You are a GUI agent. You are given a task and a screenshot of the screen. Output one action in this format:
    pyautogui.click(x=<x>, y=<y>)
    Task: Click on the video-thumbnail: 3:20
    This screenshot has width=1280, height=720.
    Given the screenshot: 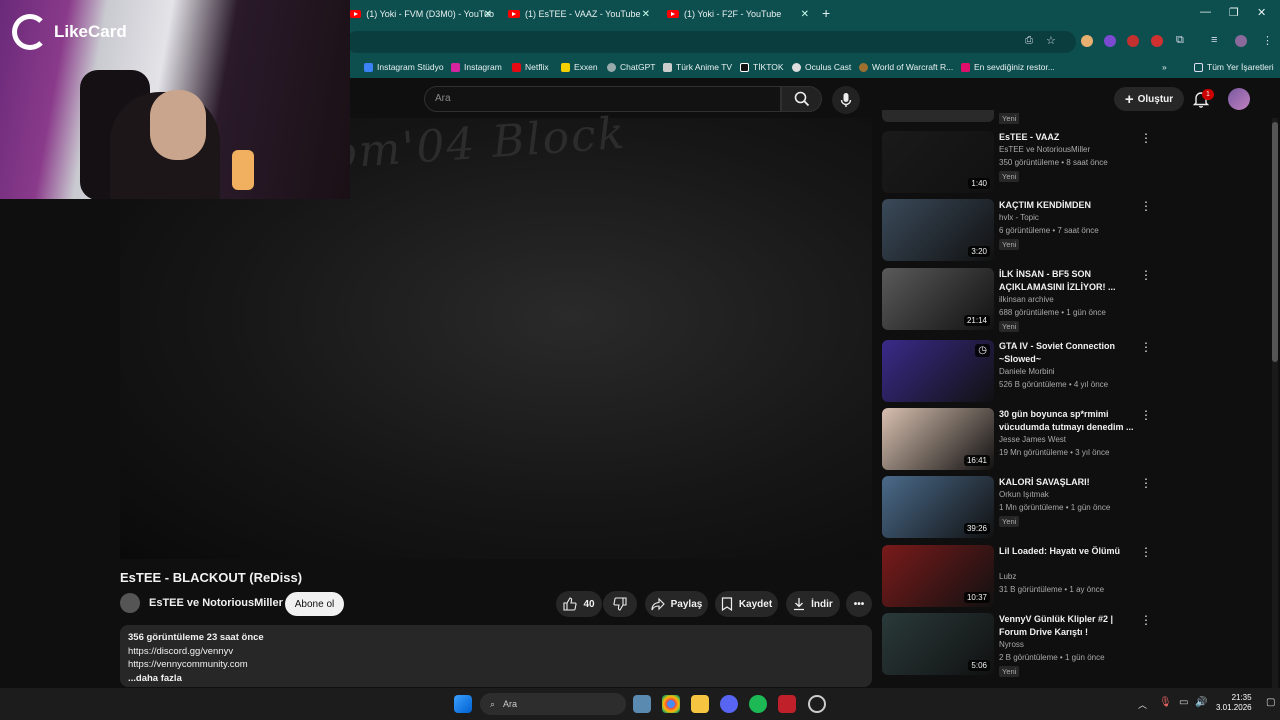 What is the action you would take?
    pyautogui.click(x=938, y=230)
    